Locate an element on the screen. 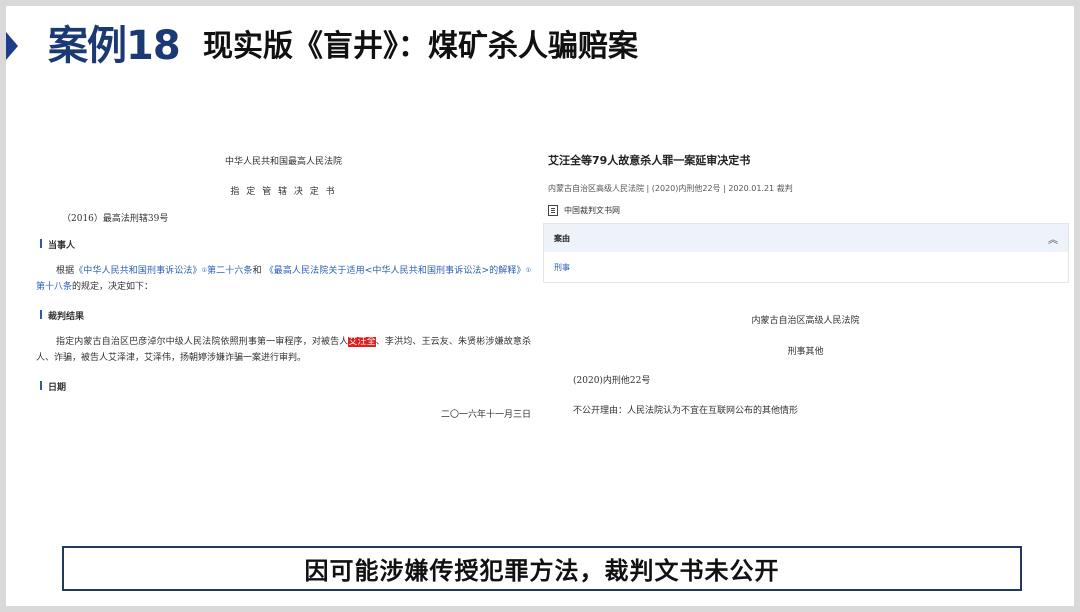 The width and height of the screenshot is (1080, 612). document-date: 二〇一六年十一月三日 is located at coordinates (485, 415).